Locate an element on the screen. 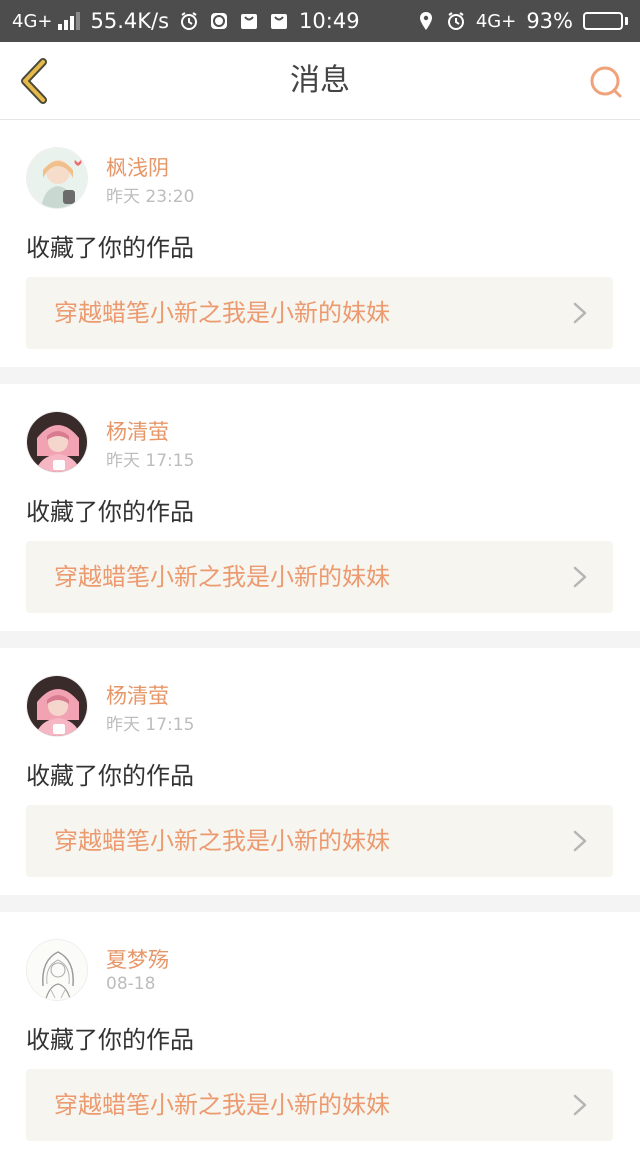 The height and width of the screenshot is (1159, 640). page-title: 消息 is located at coordinates (320, 80).